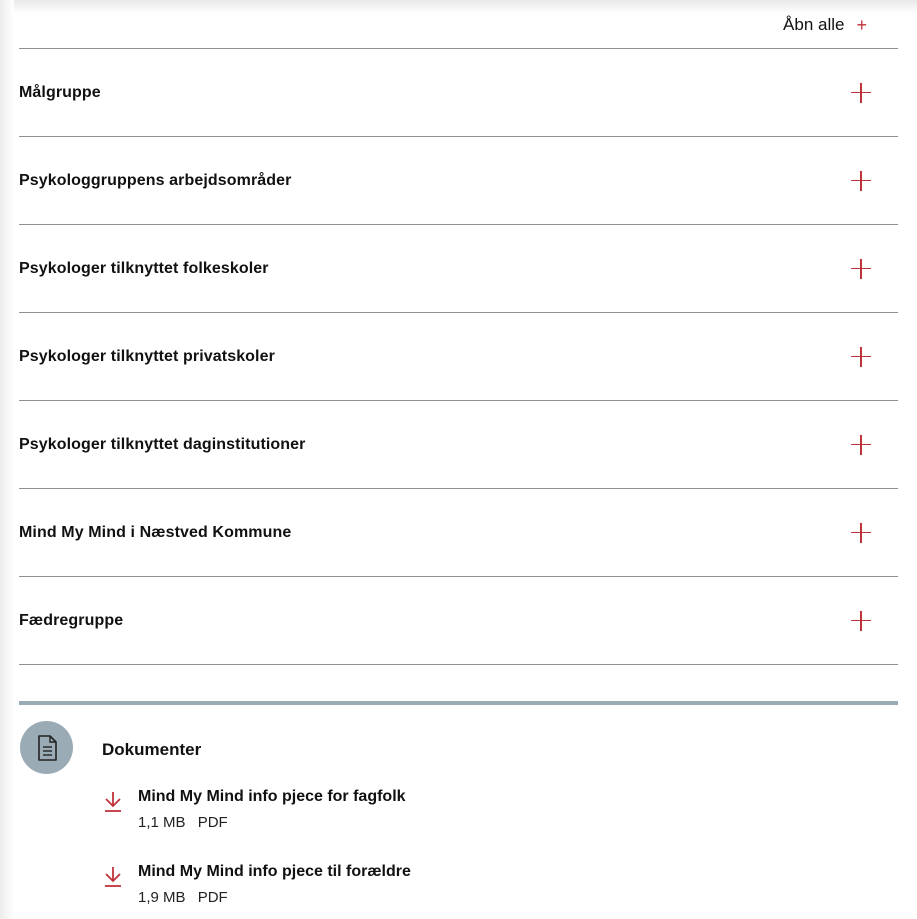 The height and width of the screenshot is (919, 917). Describe the element at coordinates (71, 620) in the screenshot. I see `accordion-item-title: Fædregruppe` at that location.